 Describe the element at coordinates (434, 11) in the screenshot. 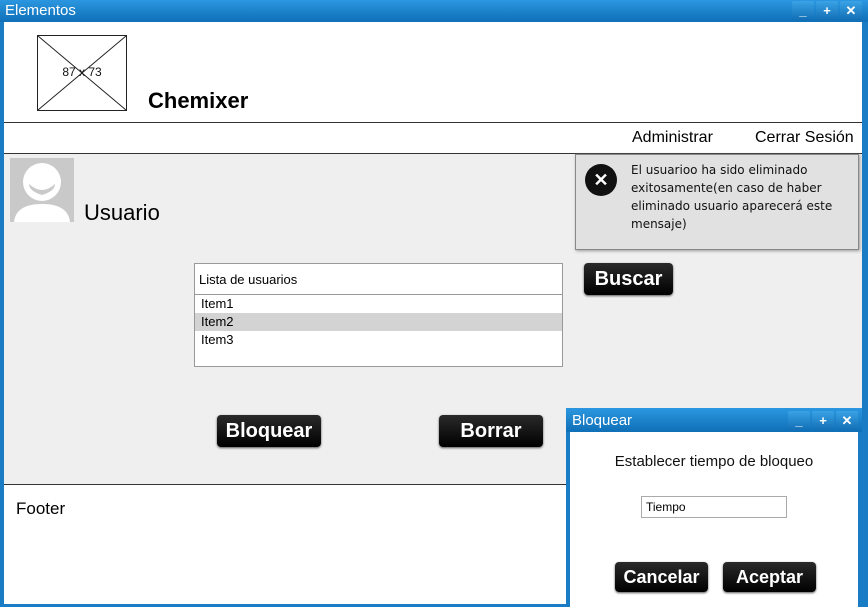

I see `window-titlebar: Elementos _ + ✕` at that location.